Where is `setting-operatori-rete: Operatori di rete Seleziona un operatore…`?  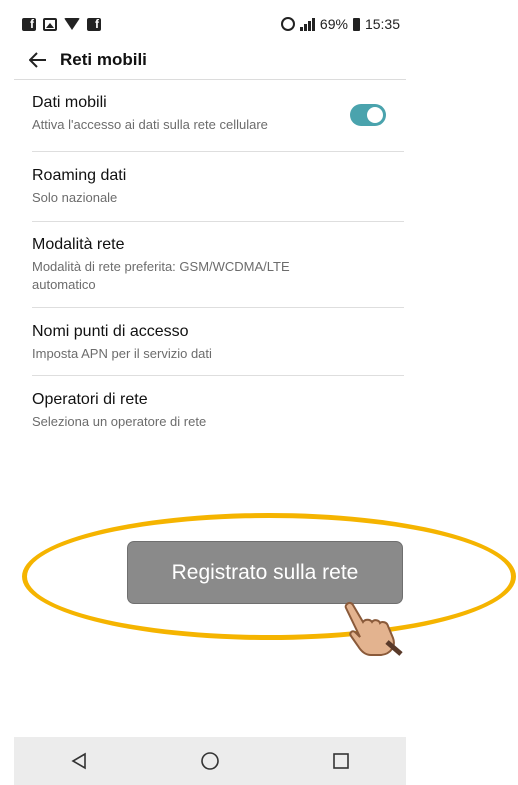
setting-operatori-rete: Operatori di rete Seleziona un operatore… is located at coordinates (218, 411).